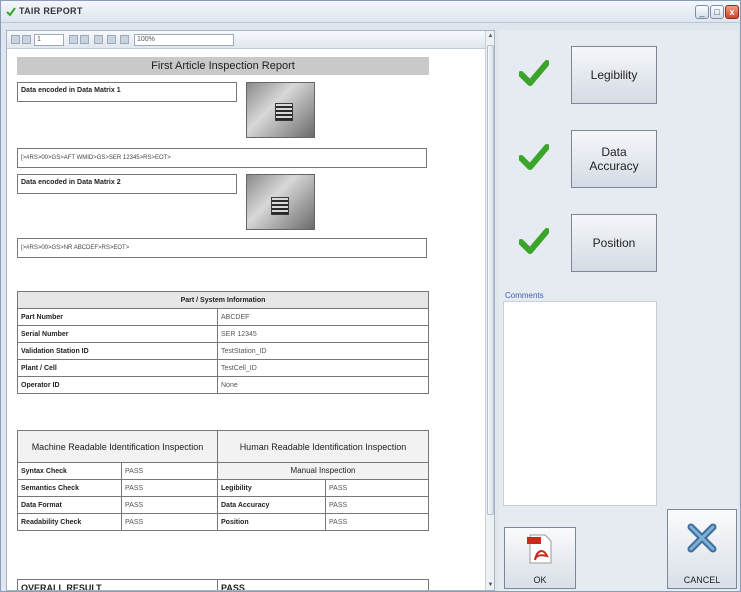 The height and width of the screenshot is (592, 741). What do you see at coordinates (246, 40) in the screenshot?
I see `viewer-toolbar: 1 100%` at bounding box center [246, 40].